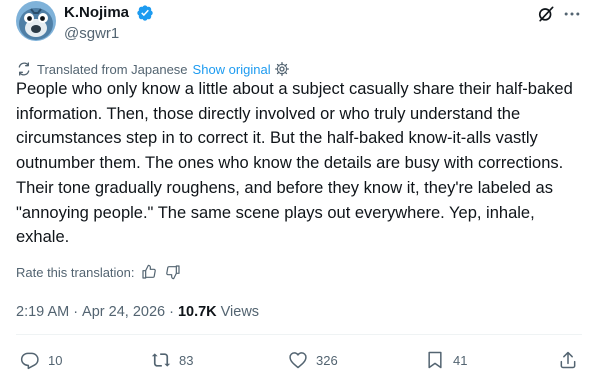 This screenshot has height=382, width=598. Describe the element at coordinates (546, 14) in the screenshot. I see `grok-icon` at that location.